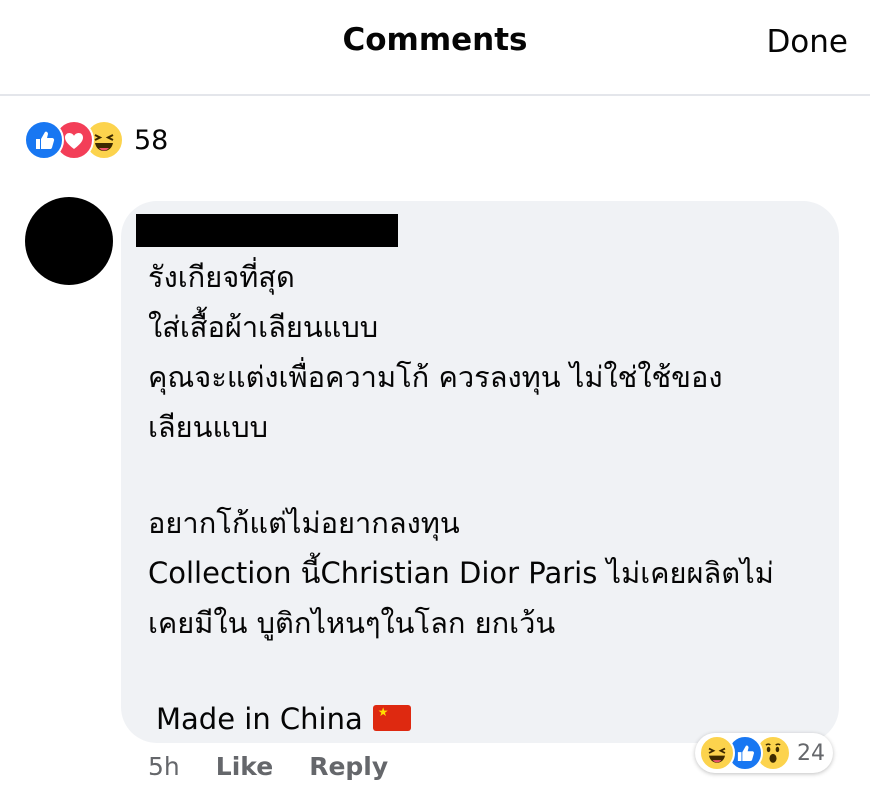 The width and height of the screenshot is (870, 800). What do you see at coordinates (96, 140) in the screenshot?
I see `post-reactions-summary: 58` at bounding box center [96, 140].